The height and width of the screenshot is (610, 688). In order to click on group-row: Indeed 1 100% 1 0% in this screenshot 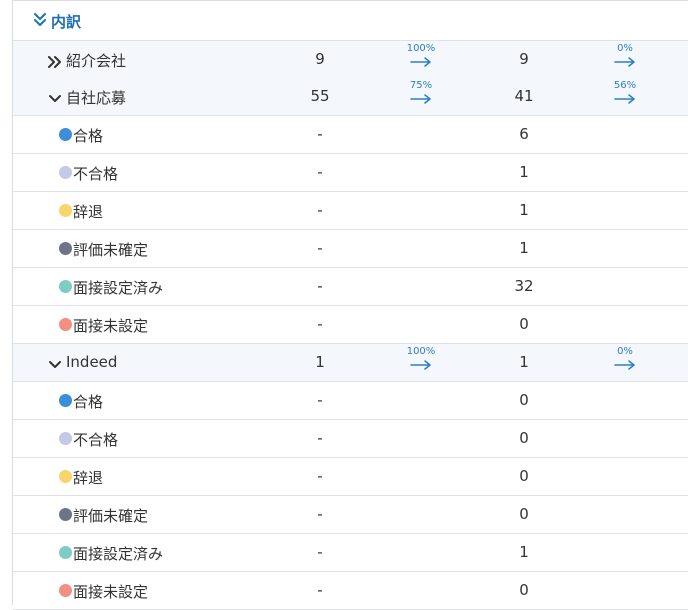, I will do `click(350, 363)`.